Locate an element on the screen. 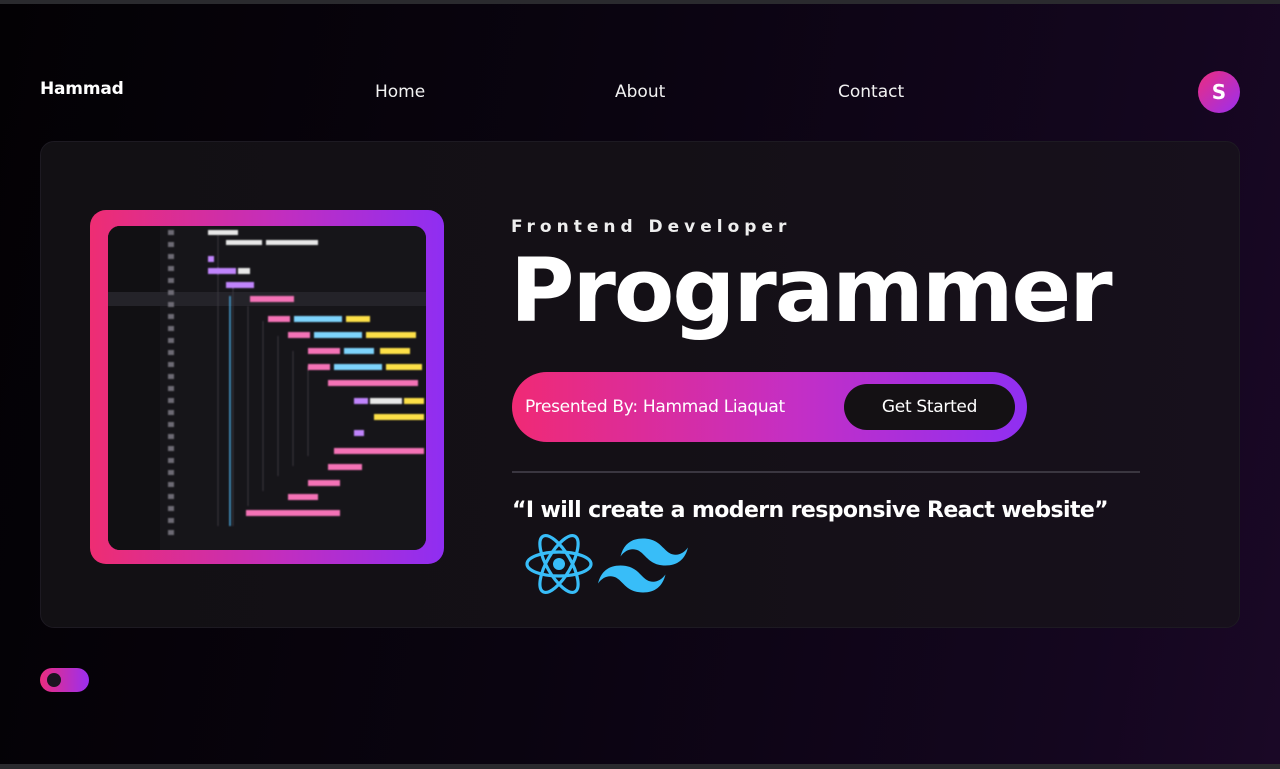  code-screenshot-image is located at coordinates (267, 388).